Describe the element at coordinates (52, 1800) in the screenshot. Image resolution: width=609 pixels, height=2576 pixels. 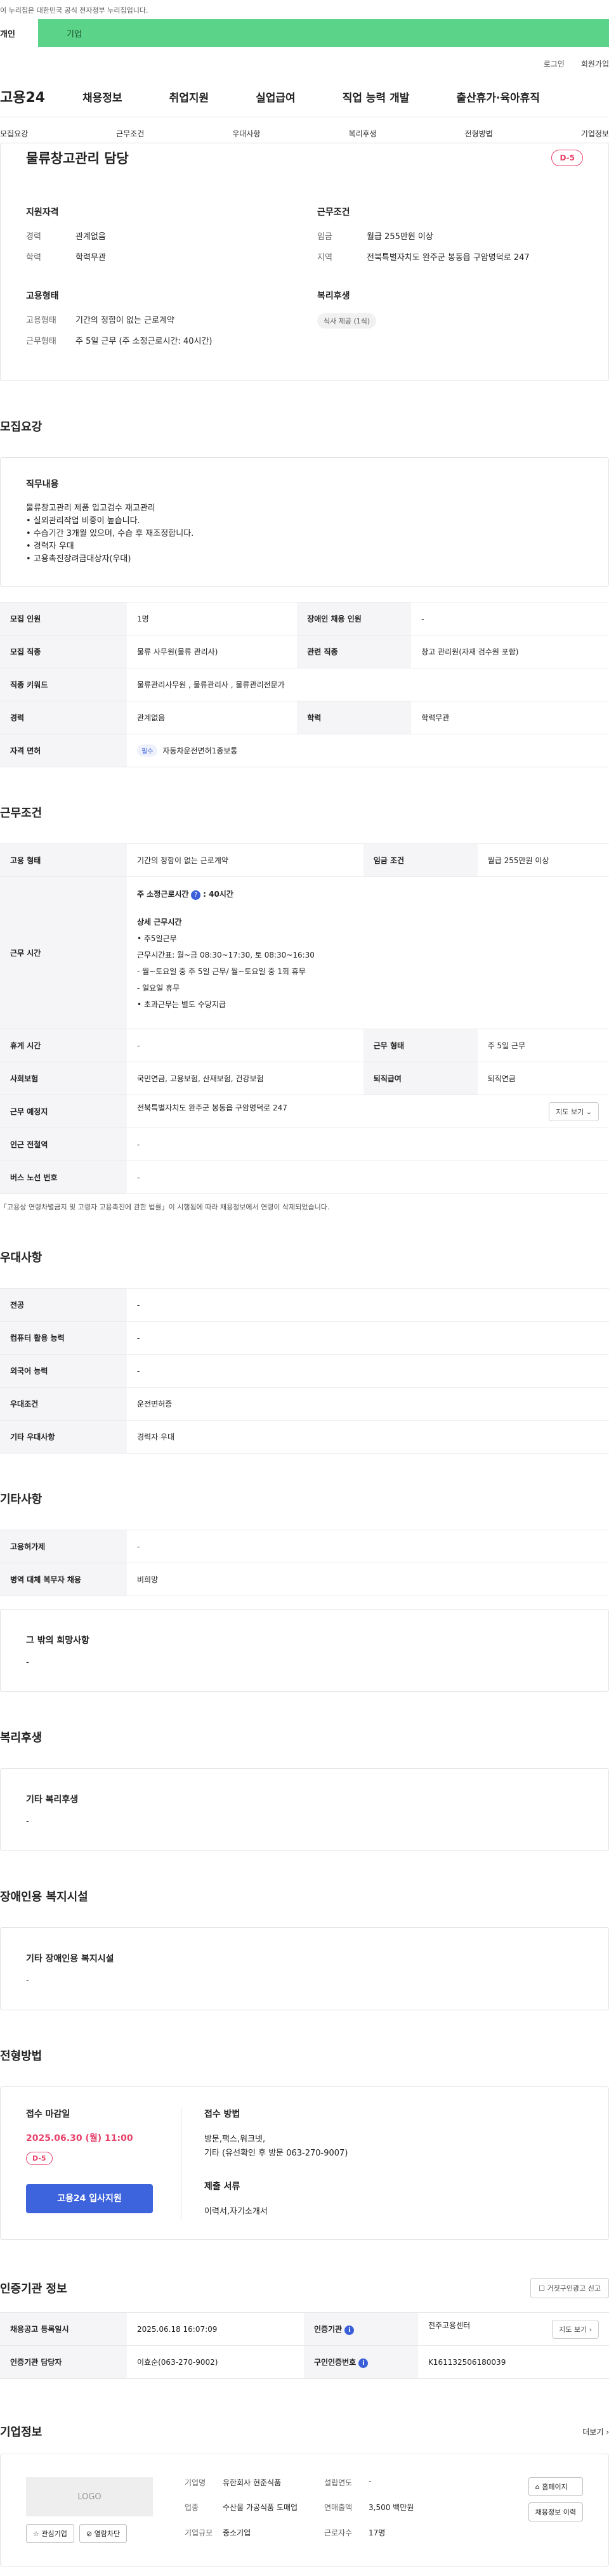
I see `benefit-heading: 기타 복리후생` at that location.